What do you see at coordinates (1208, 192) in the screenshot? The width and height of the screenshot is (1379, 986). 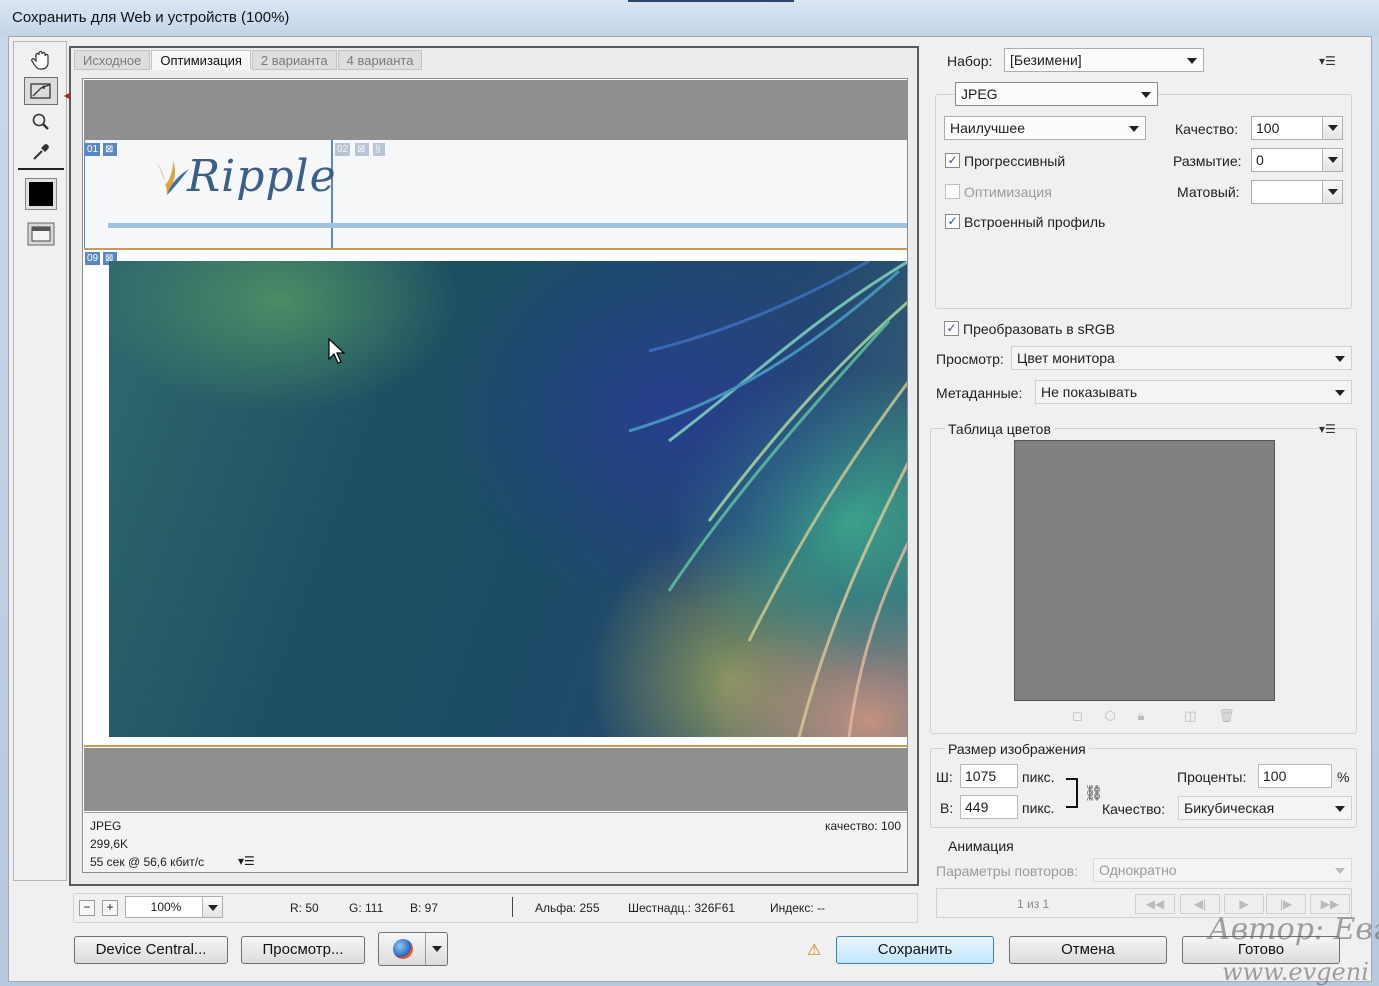 I see `matte-label: Матовый:` at bounding box center [1208, 192].